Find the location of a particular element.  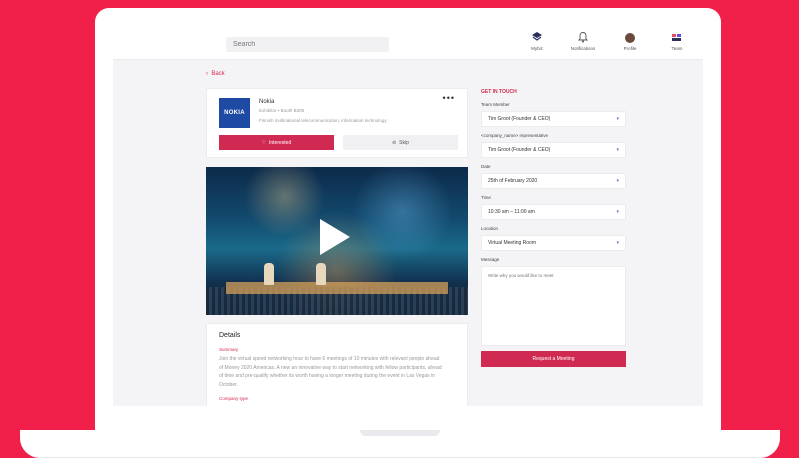

bell-icon is located at coordinates (583, 38).